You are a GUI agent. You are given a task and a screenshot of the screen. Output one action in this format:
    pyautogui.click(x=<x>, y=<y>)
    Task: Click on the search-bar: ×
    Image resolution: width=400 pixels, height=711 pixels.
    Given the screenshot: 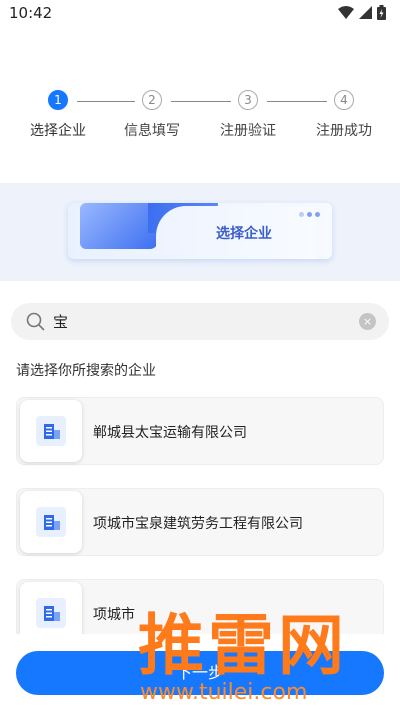 What is the action you would take?
    pyautogui.click(x=200, y=321)
    